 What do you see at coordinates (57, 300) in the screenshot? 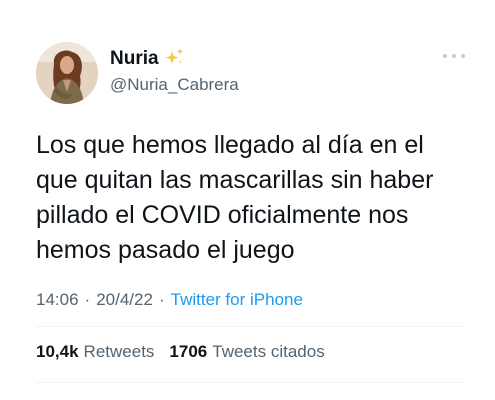
I see `tweet-time: 14:06` at bounding box center [57, 300].